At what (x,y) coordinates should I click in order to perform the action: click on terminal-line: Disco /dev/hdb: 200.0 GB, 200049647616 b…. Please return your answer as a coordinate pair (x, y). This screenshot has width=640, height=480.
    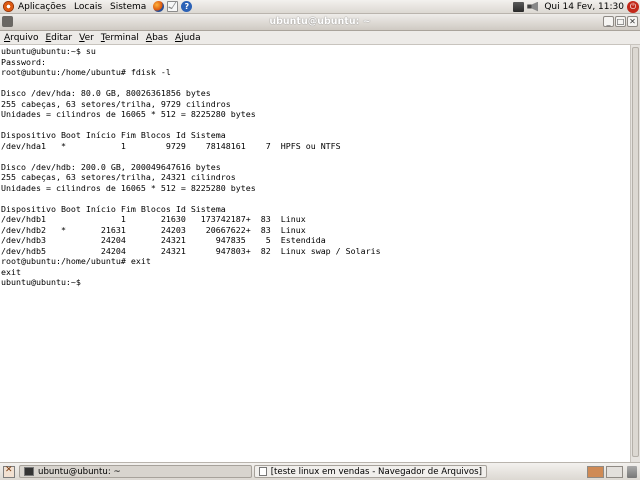
    Looking at the image, I should click on (111, 166).